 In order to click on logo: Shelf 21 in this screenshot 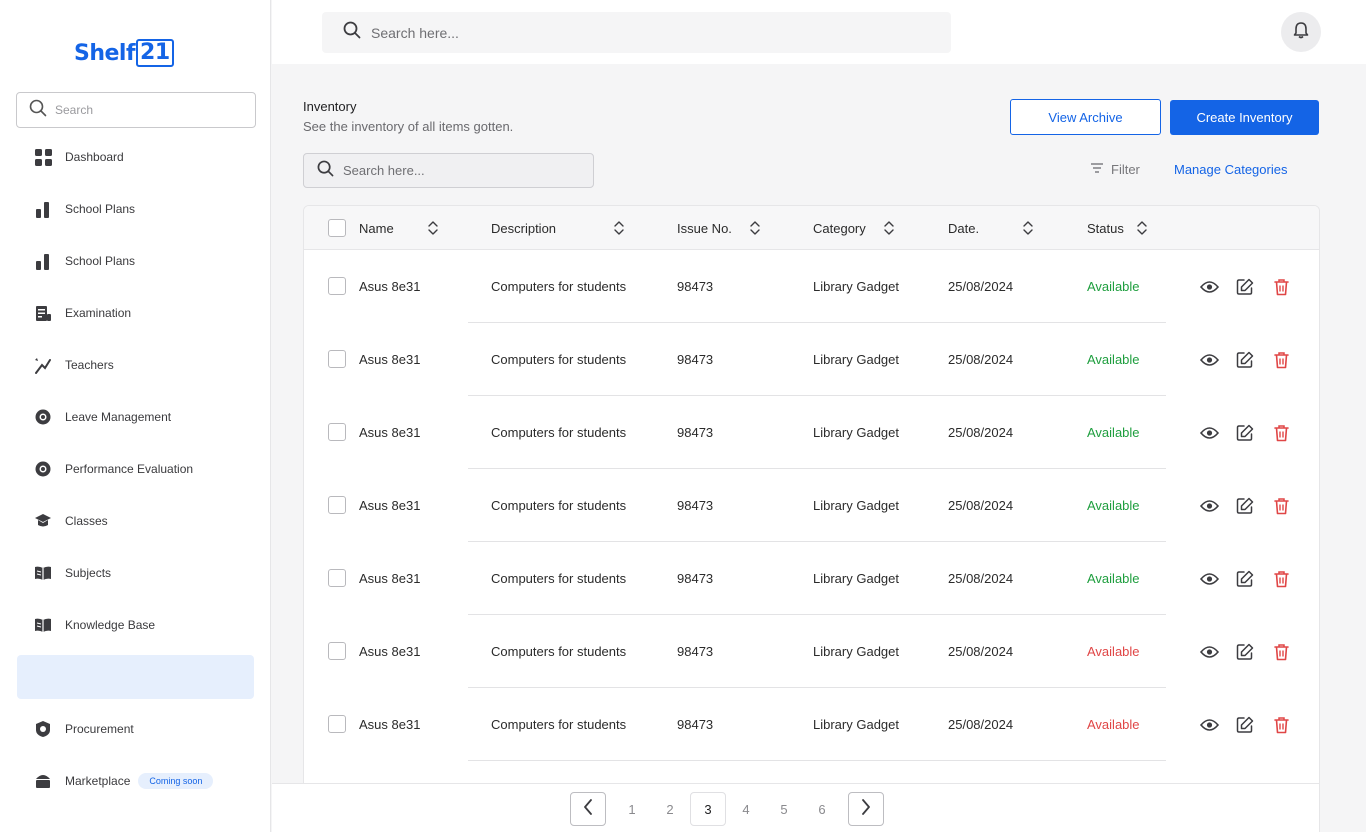, I will do `click(124, 53)`.